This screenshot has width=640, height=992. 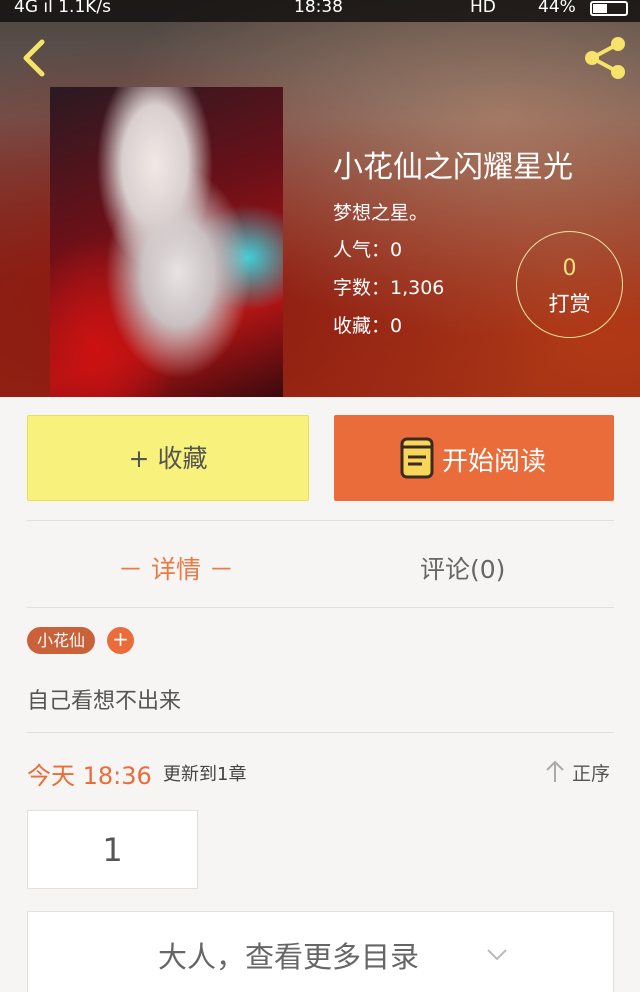 I want to click on tab-detail: － 详情 －, so click(x=176, y=568).